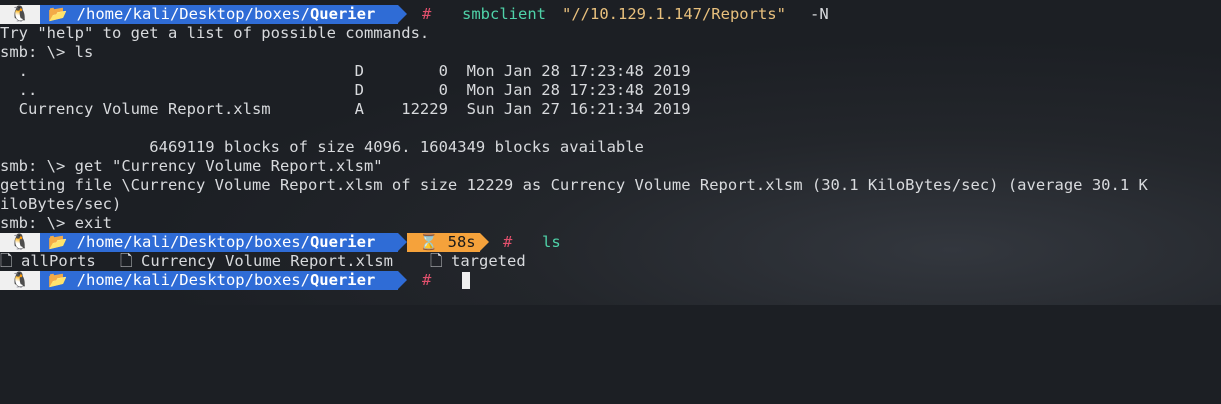 This screenshot has height=404, width=1221. Describe the element at coordinates (488, 261) in the screenshot. I see `file-name: targeted` at that location.